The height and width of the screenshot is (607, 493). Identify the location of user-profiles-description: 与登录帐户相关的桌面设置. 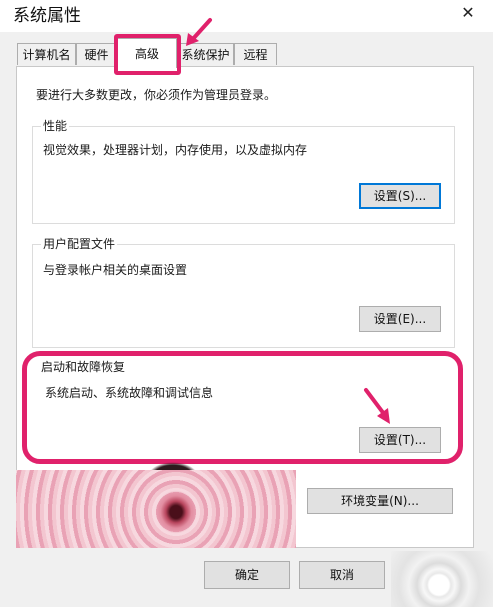
(115, 270).